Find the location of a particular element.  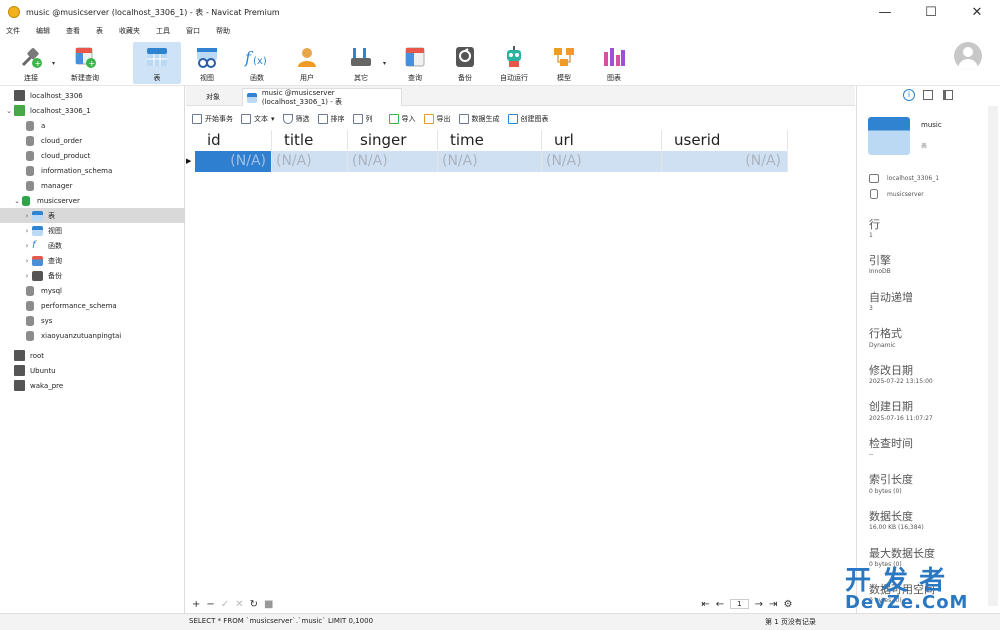

cell-time: (N/A) is located at coordinates (490, 161).